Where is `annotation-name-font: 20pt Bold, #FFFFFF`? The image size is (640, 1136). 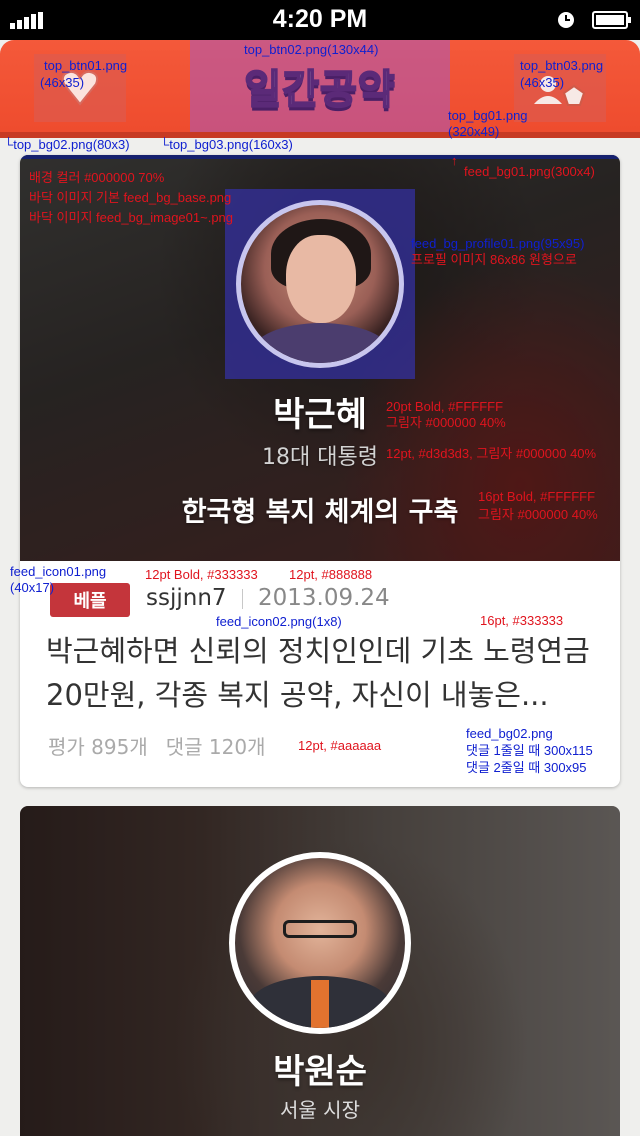
annotation-name-font: 20pt Bold, #FFFFFF is located at coordinates (445, 406).